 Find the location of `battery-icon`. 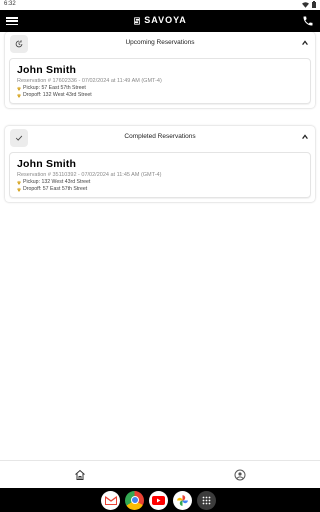

battery-icon is located at coordinates (314, 4).